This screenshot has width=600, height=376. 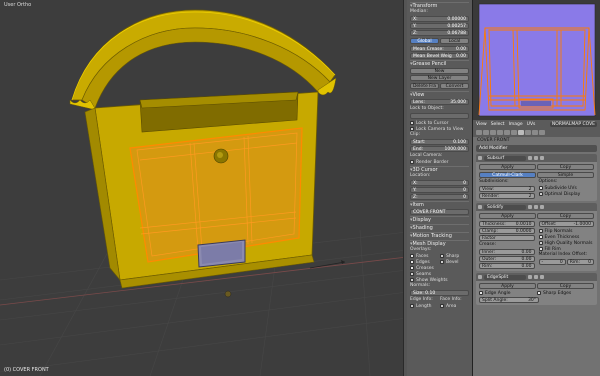 What do you see at coordinates (439, 49) in the screenshot?
I see `mean-crease-field: Mean Crease: 0.00` at bounding box center [439, 49].